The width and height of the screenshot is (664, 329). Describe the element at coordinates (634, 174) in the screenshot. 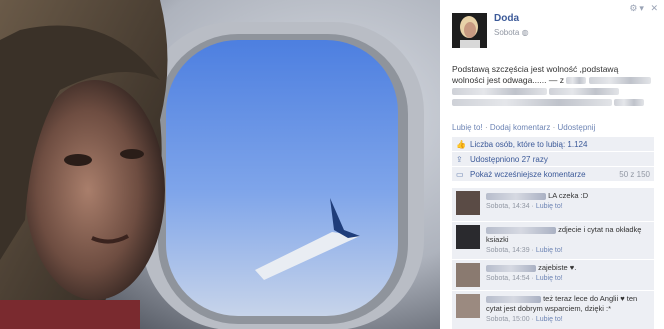

I see `comment-count: 50 z 150` at that location.